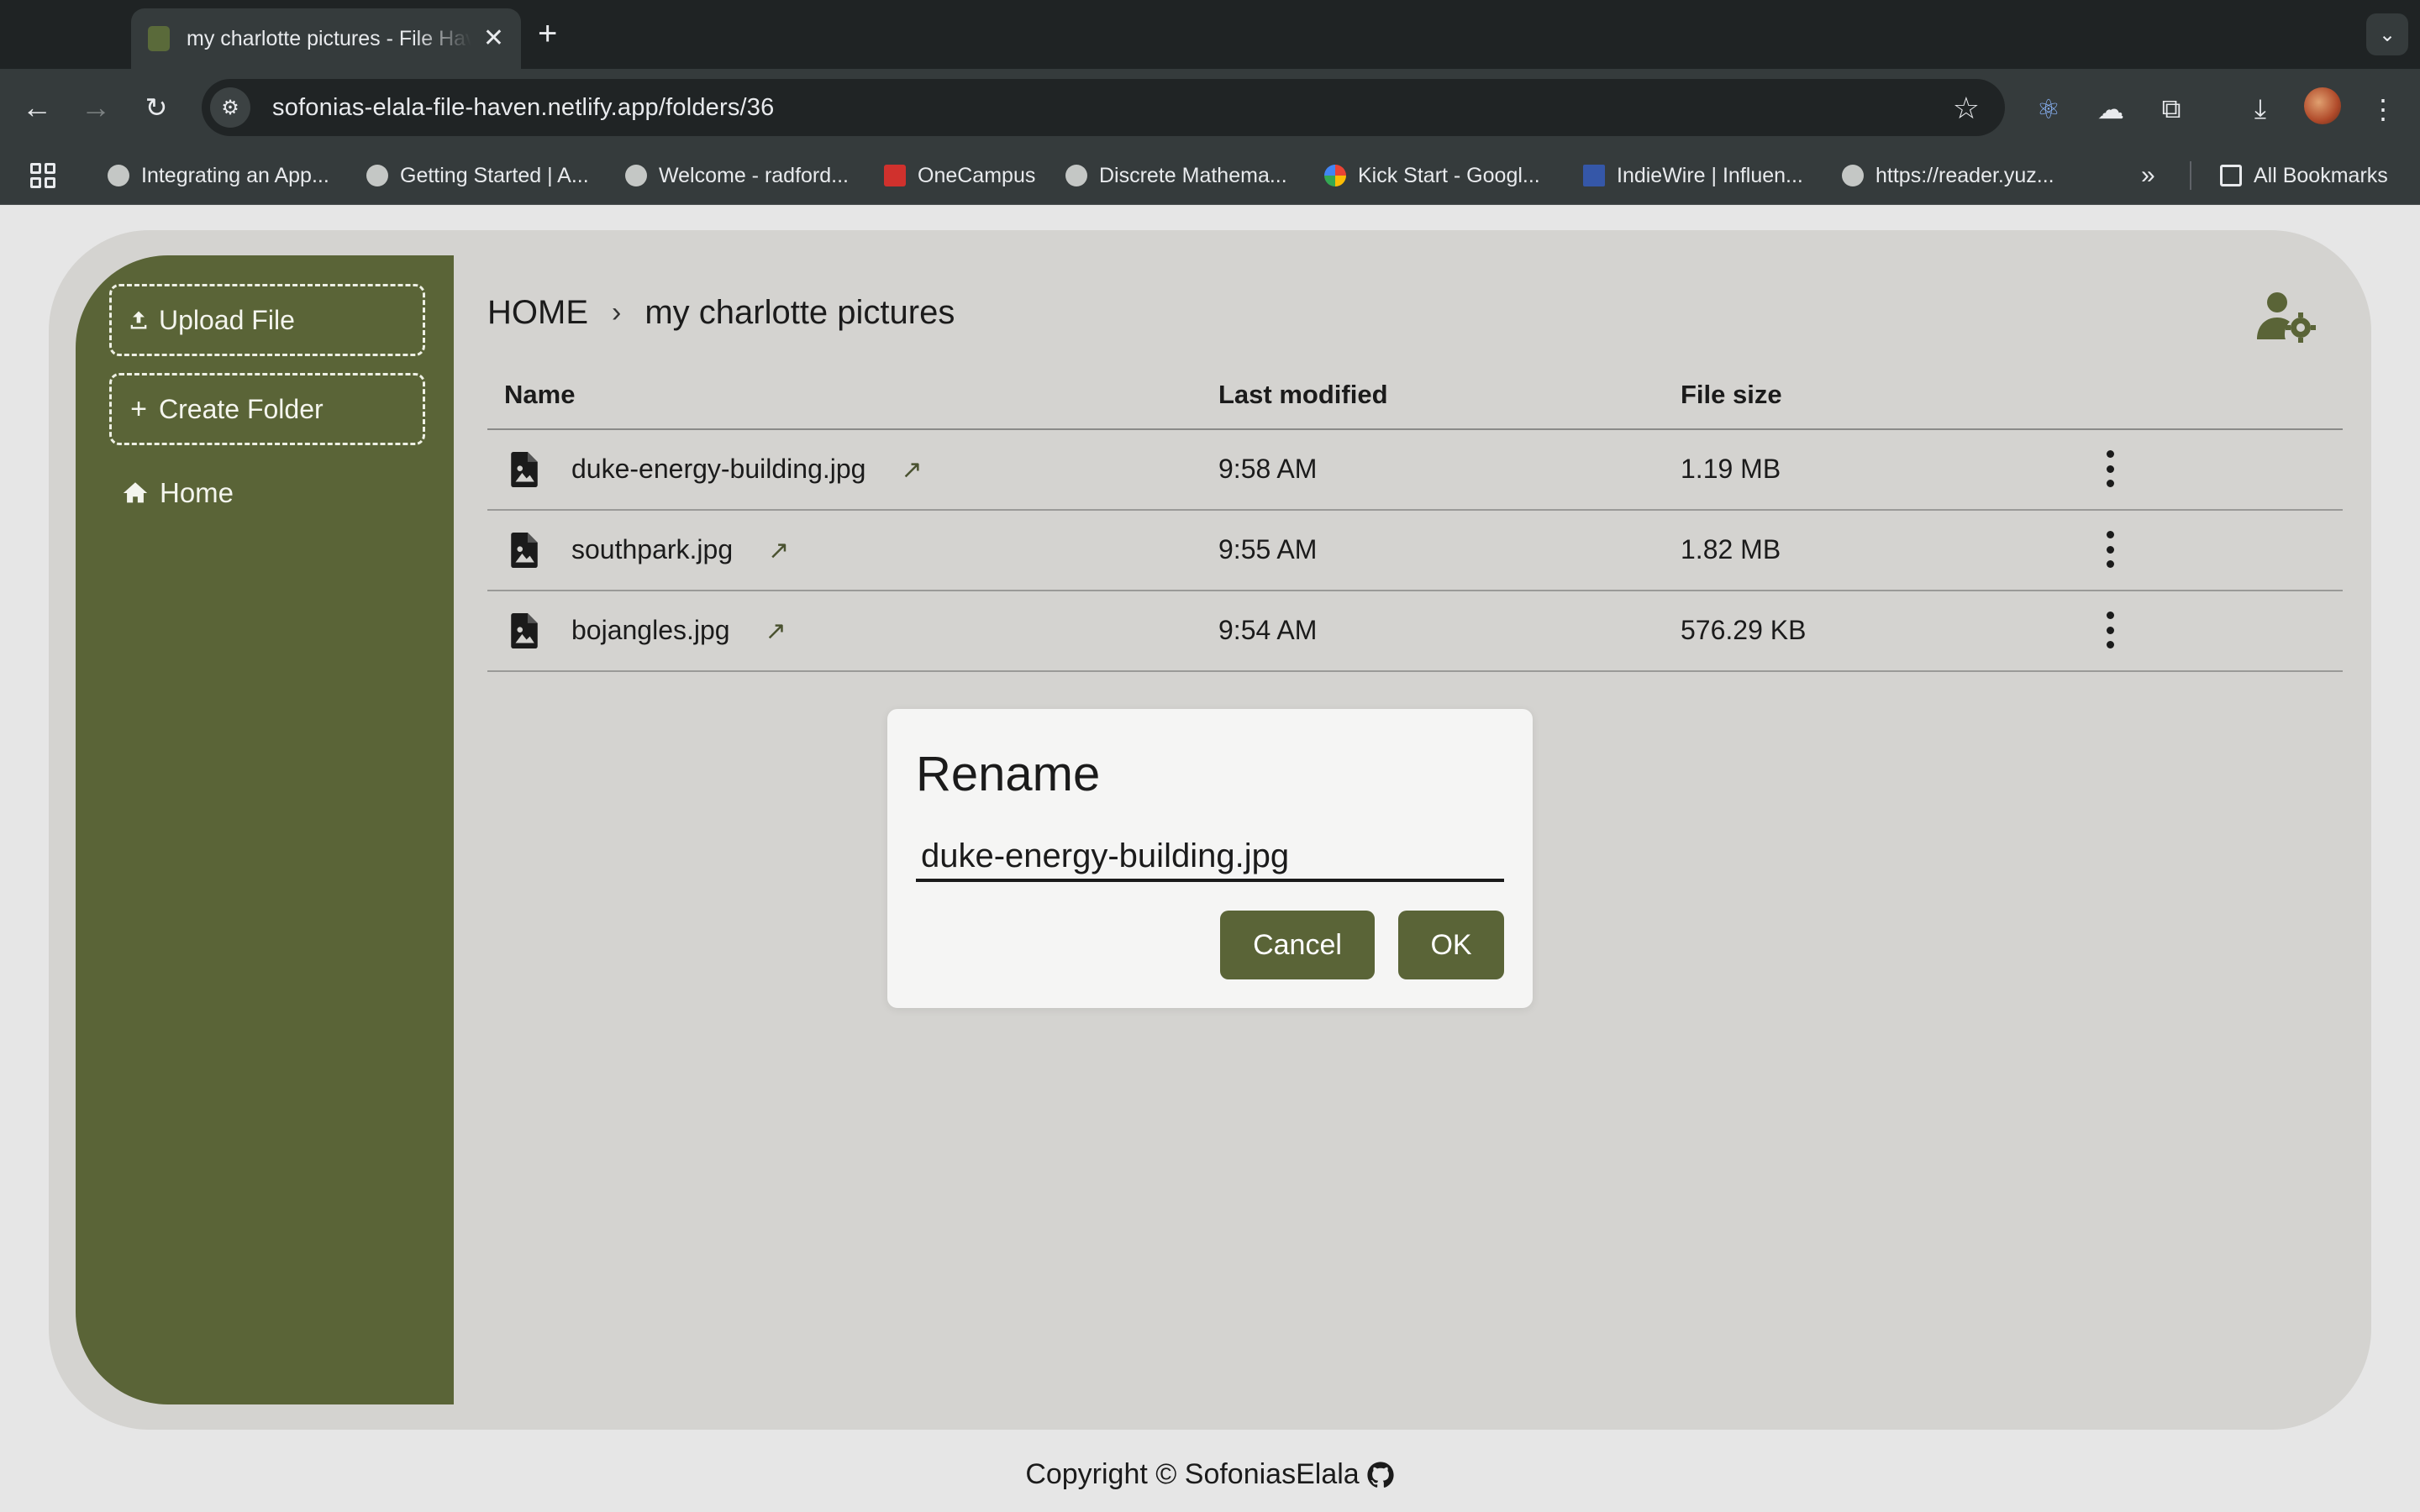 The image size is (2420, 1512). Describe the element at coordinates (1297, 945) in the screenshot. I see `cancel-button: Cancel` at that location.